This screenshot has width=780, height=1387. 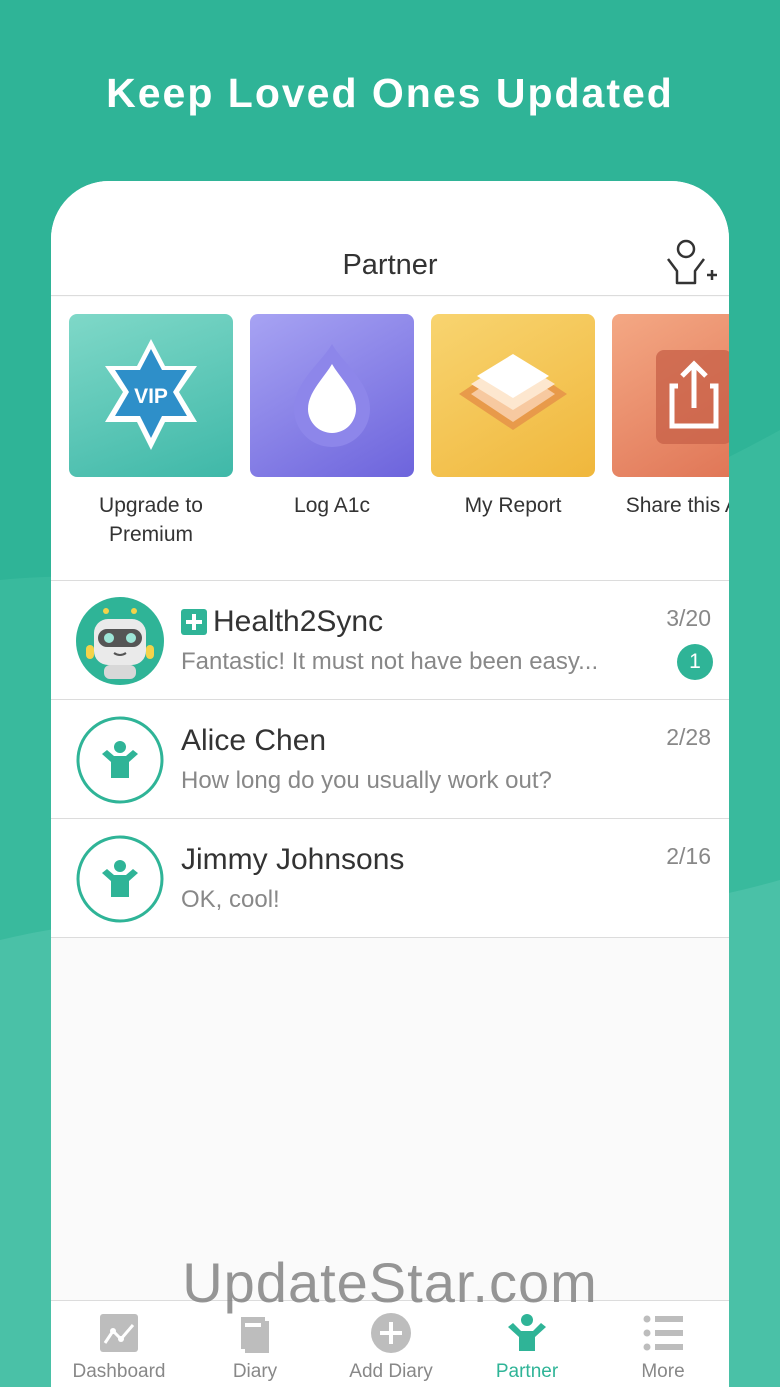 I want to click on layers-icon, so click(x=513, y=395).